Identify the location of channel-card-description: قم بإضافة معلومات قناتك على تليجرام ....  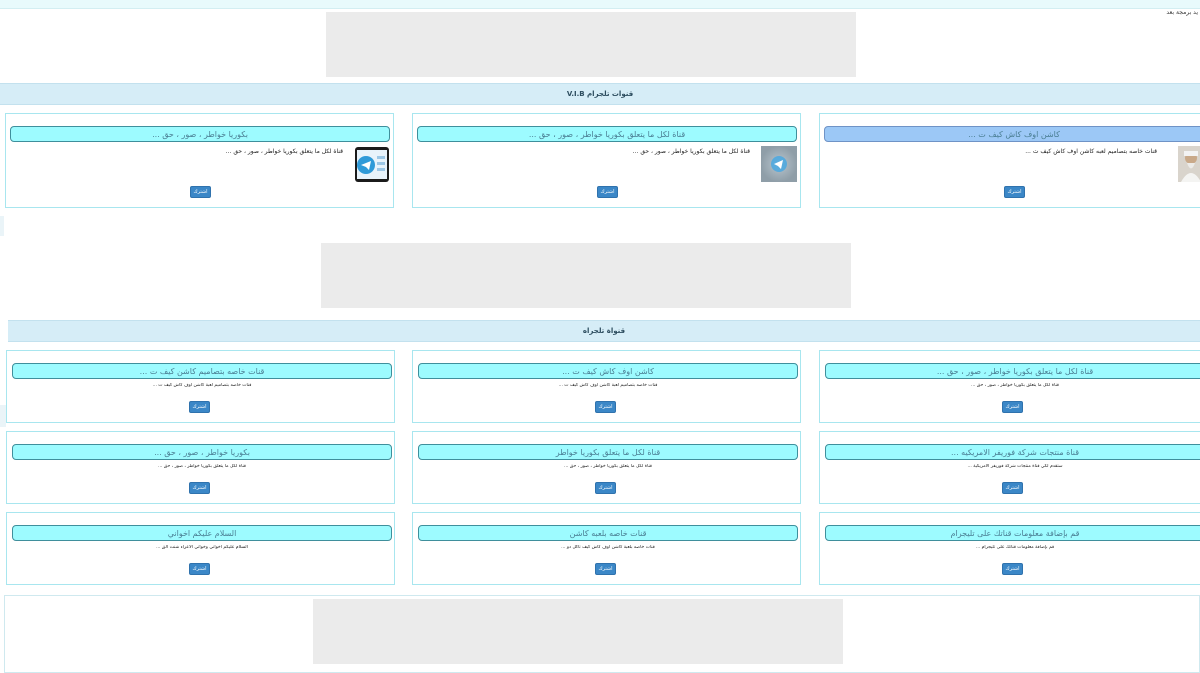
(1015, 547).